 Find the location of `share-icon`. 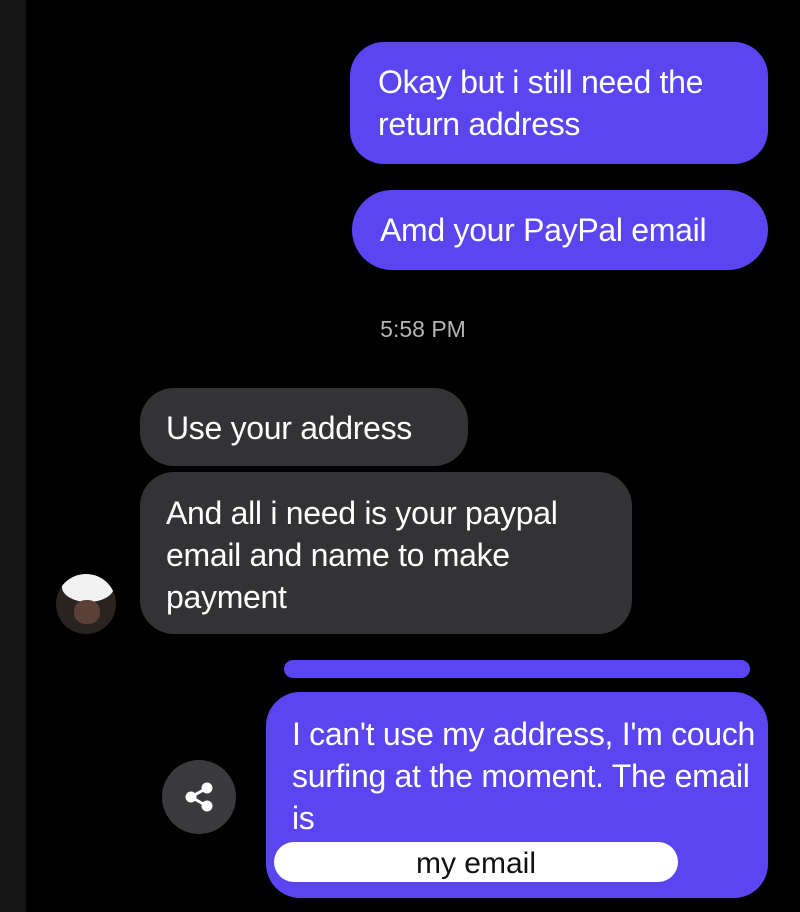

share-icon is located at coordinates (199, 797).